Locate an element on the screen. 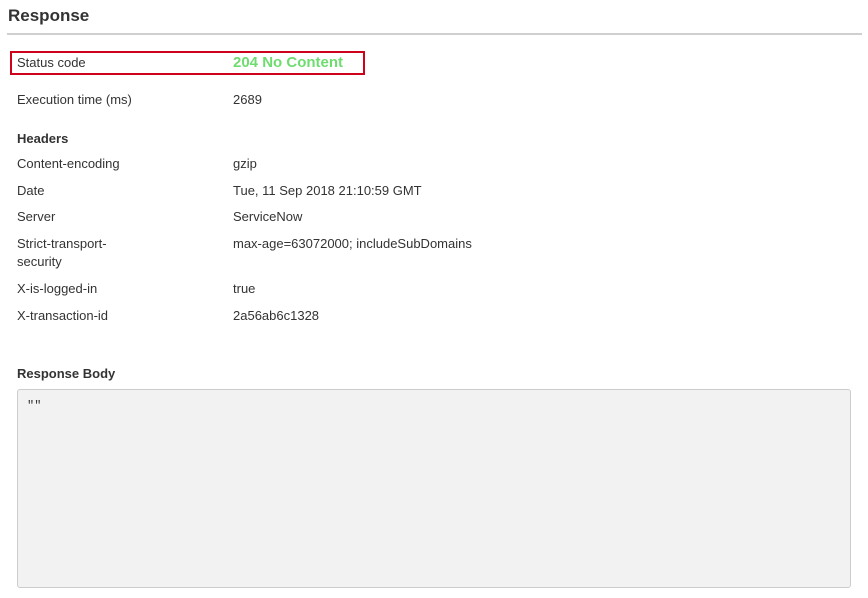 This screenshot has height=598, width=868. header-value-server: ServiceNow is located at coordinates (268, 216).